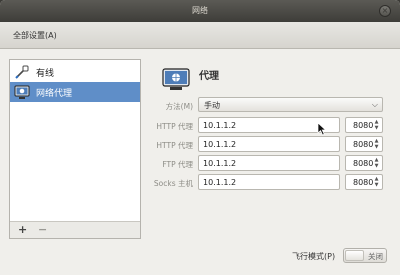 The width and height of the screenshot is (400, 275). I want to click on socks-host-input: 10.1.1.2, so click(269, 182).